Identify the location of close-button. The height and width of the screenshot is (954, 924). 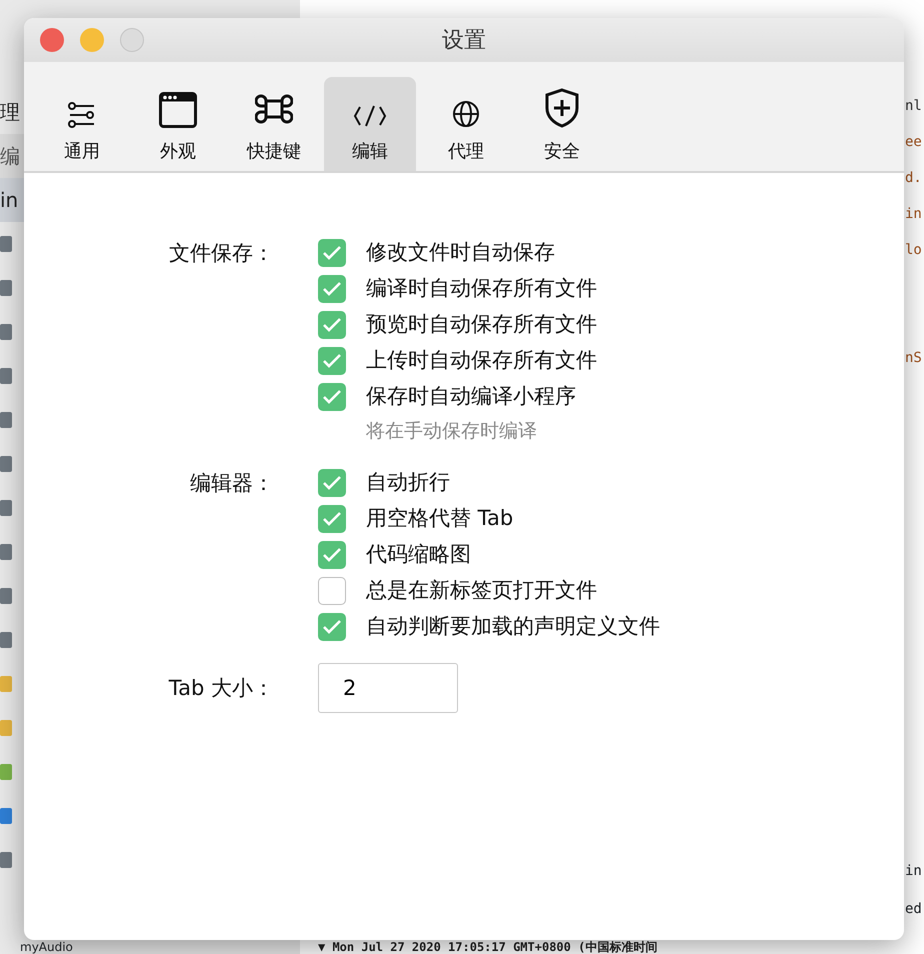
(52, 40).